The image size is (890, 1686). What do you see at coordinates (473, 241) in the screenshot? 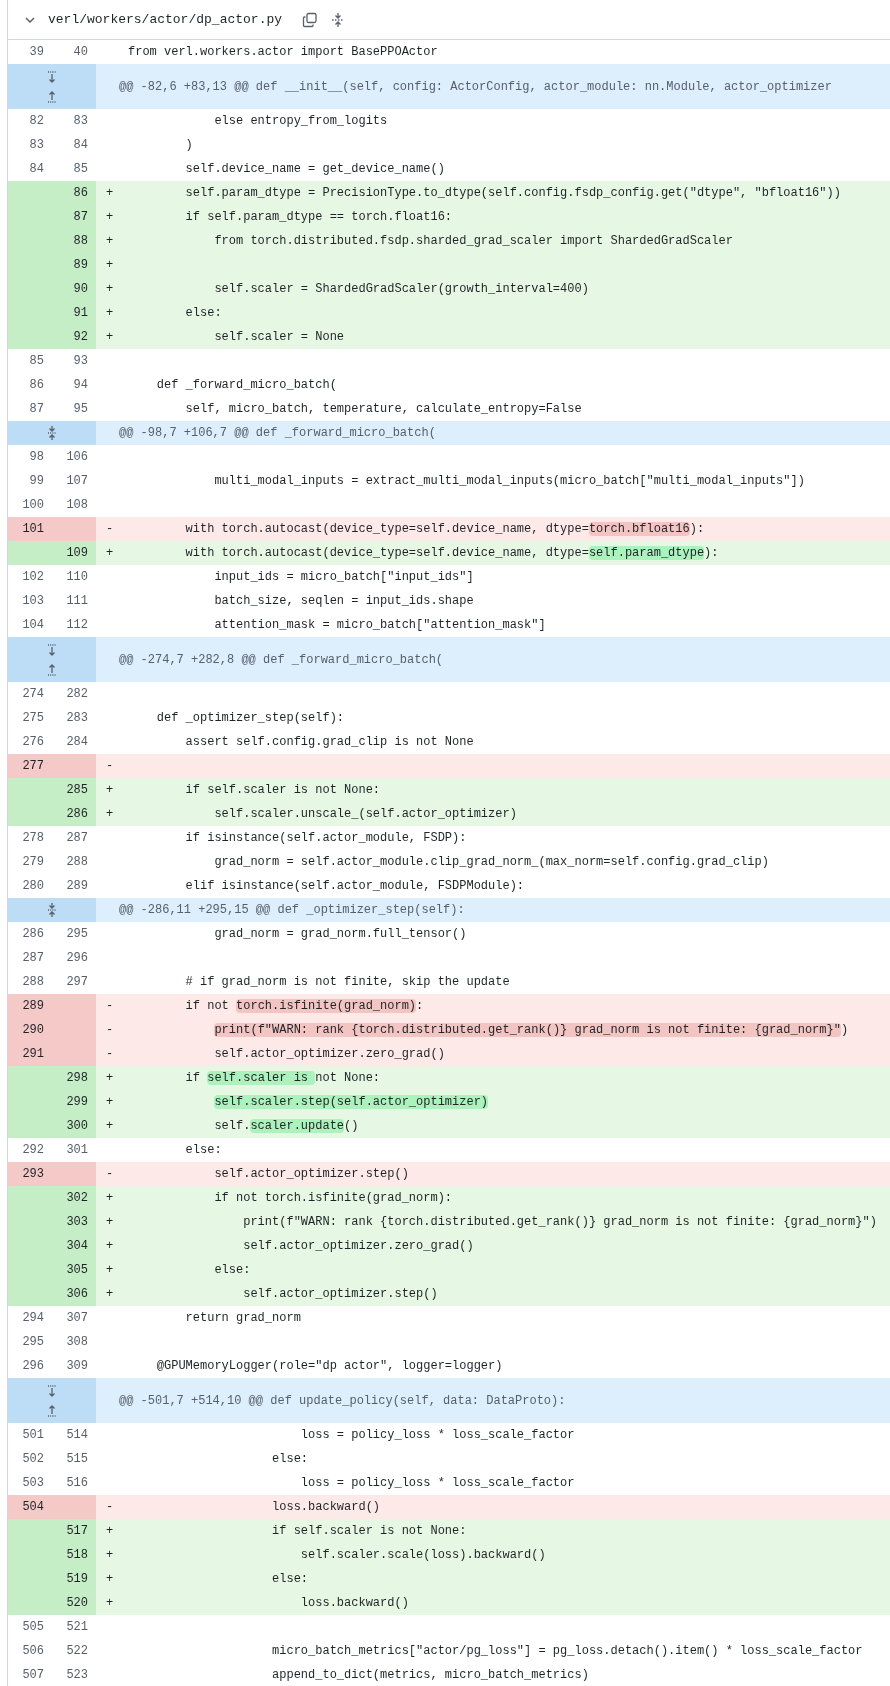
I see `code-line: from torch.distributed.fsdp.sharded_grad_scaler import ShardedGradScaler` at bounding box center [473, 241].